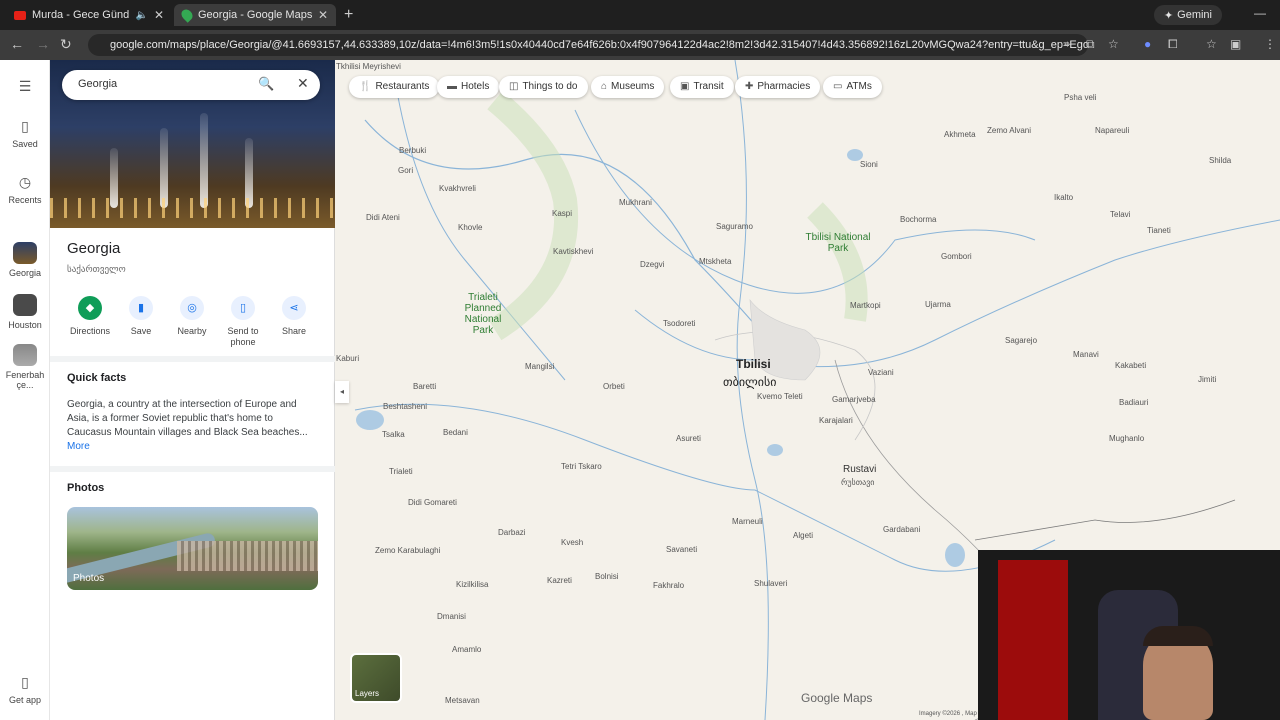 This screenshot has width=1280, height=720. What do you see at coordinates (1260, 13) in the screenshot?
I see `minimize-icon: —` at bounding box center [1260, 13].